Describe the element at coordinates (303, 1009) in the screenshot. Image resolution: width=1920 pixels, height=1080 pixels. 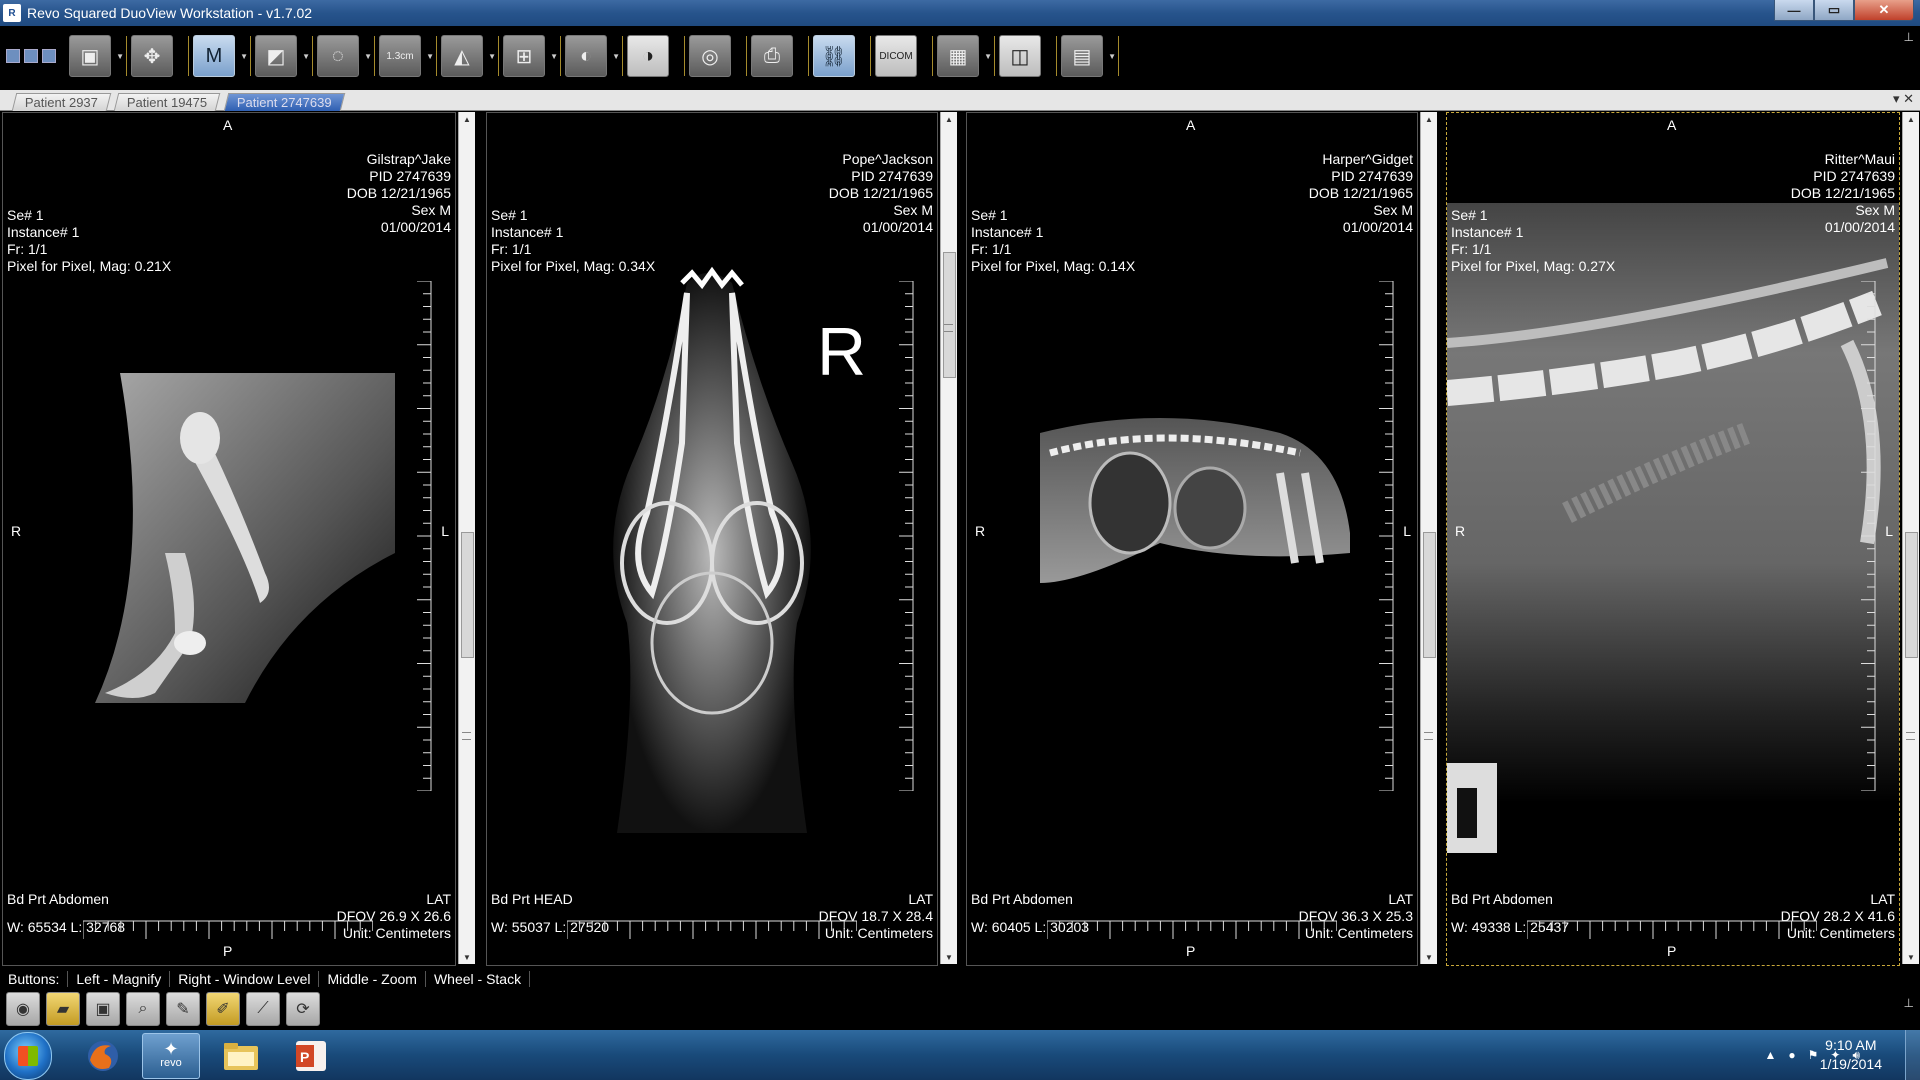
I see `refresh-icon: ⟳` at that location.